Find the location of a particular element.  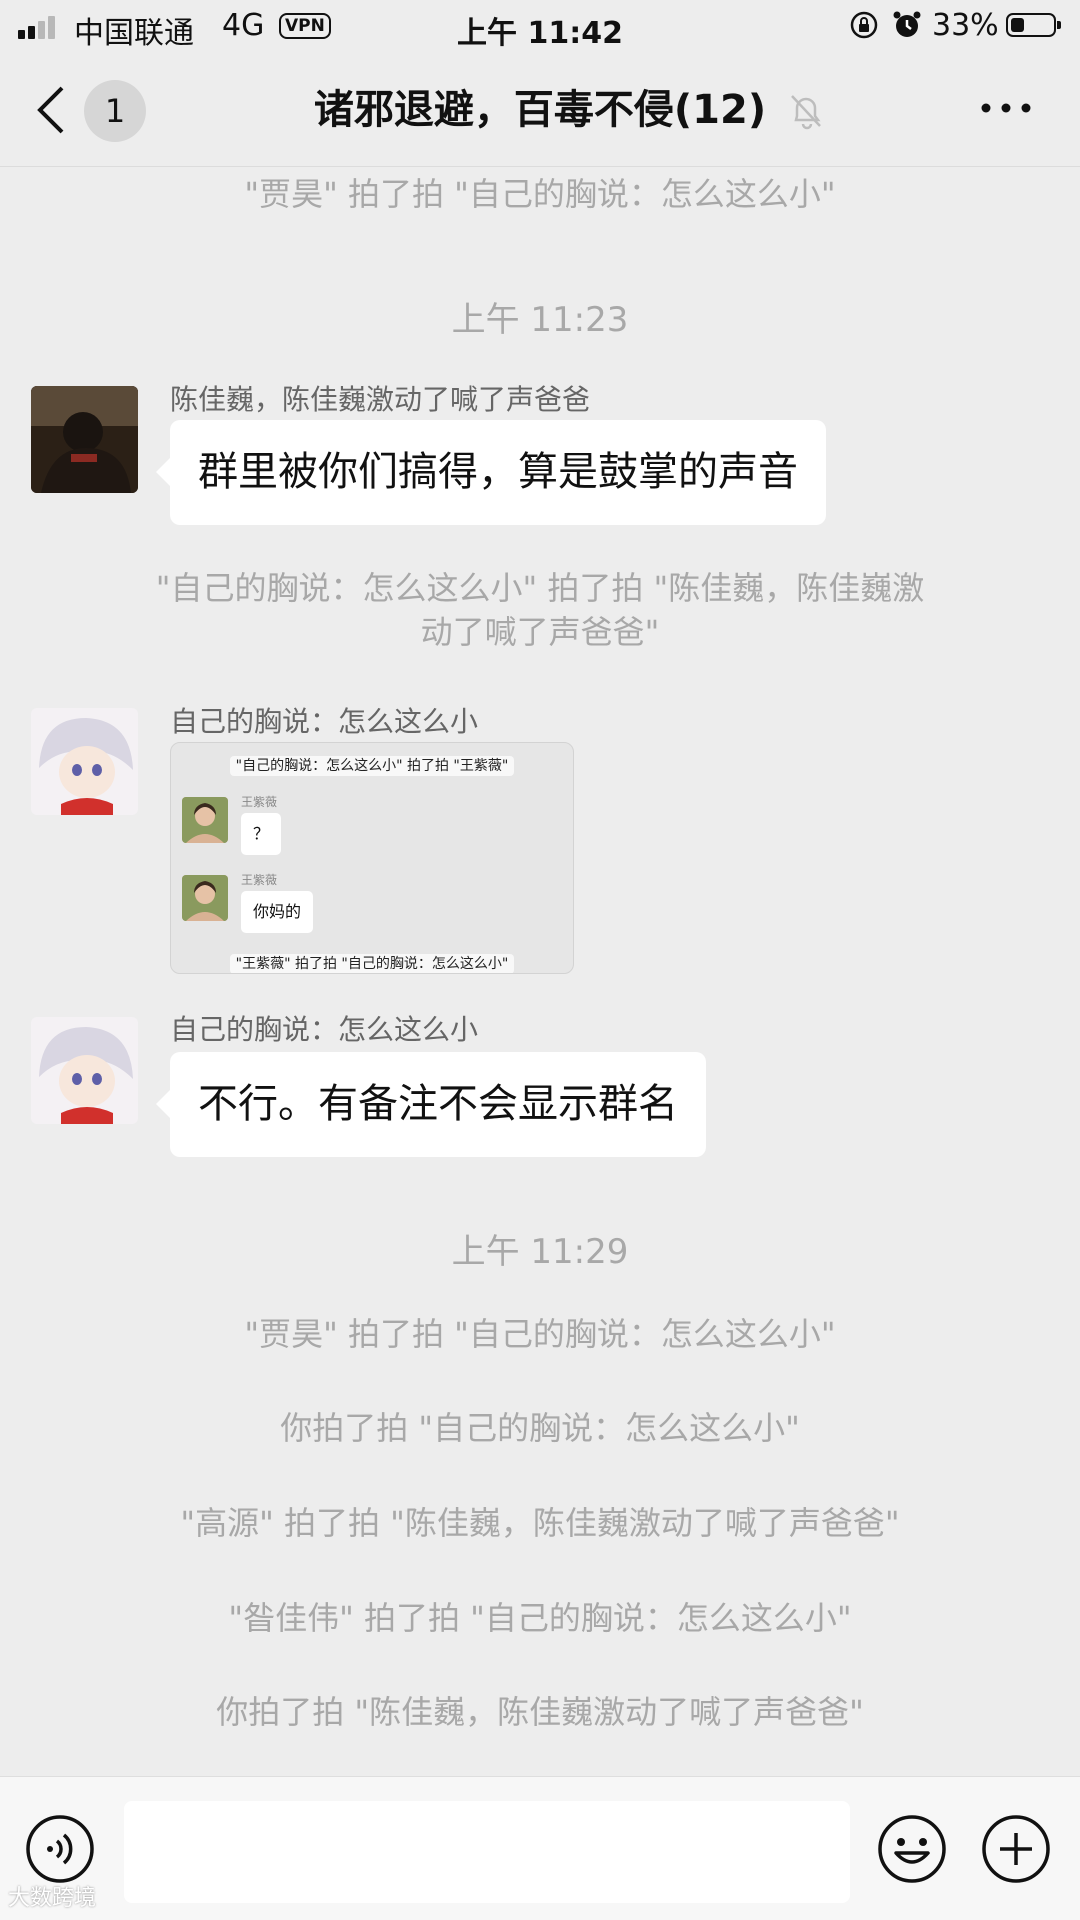

status-bar: 中国联通 4G VPN 上午 11:42 33% is located at coordinates (540, 28).